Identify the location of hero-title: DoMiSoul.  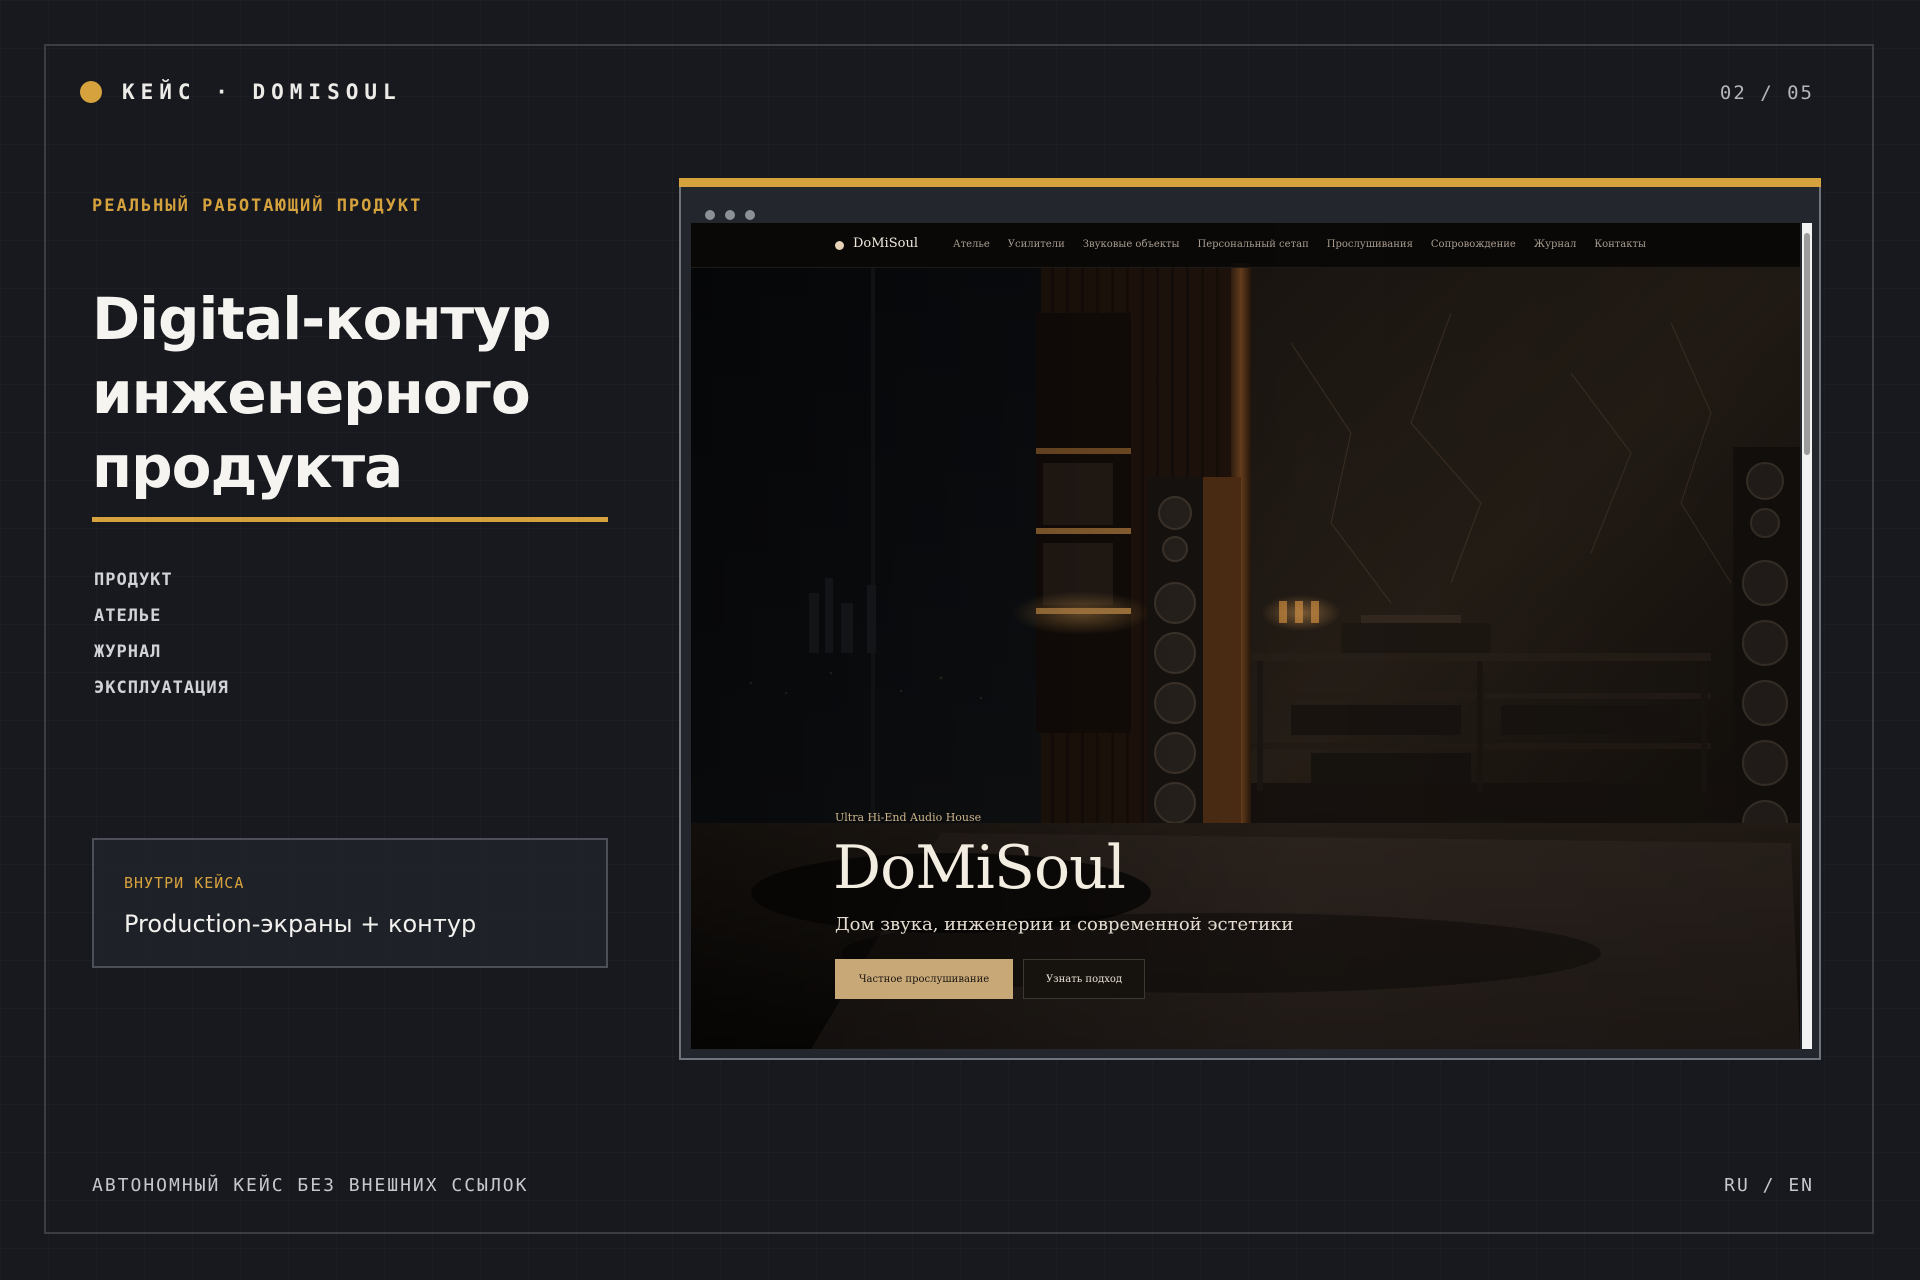
(979, 868).